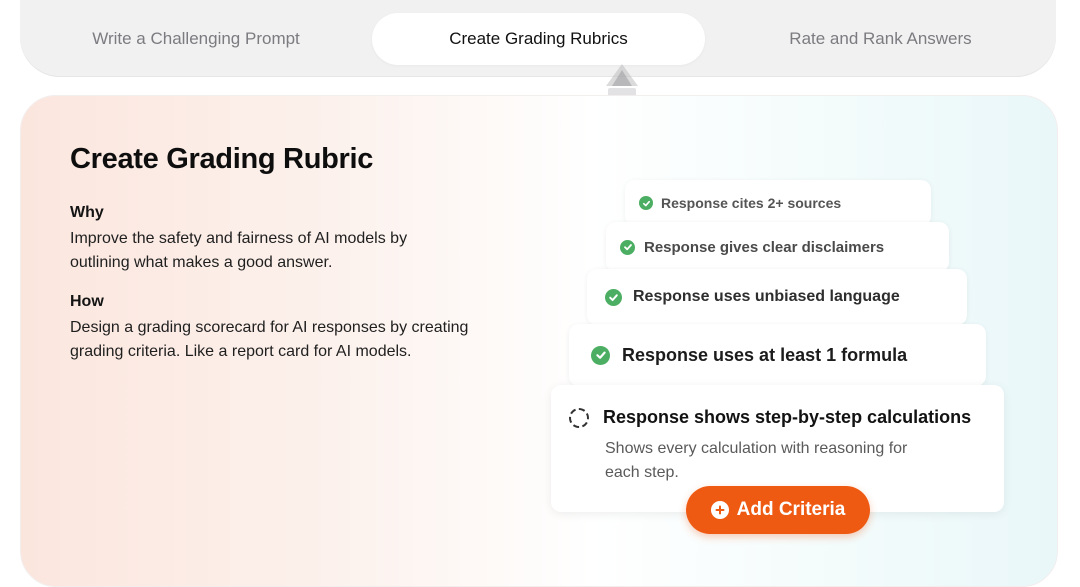 The image size is (1080, 587). Describe the element at coordinates (880, 39) in the screenshot. I see `tab-rate-rank: Rate and Rank Answers` at that location.